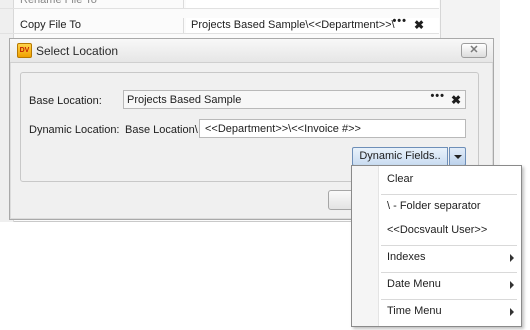  Describe the element at coordinates (99, 25) in the screenshot. I see `grid-row-name: Copy File To` at that location.